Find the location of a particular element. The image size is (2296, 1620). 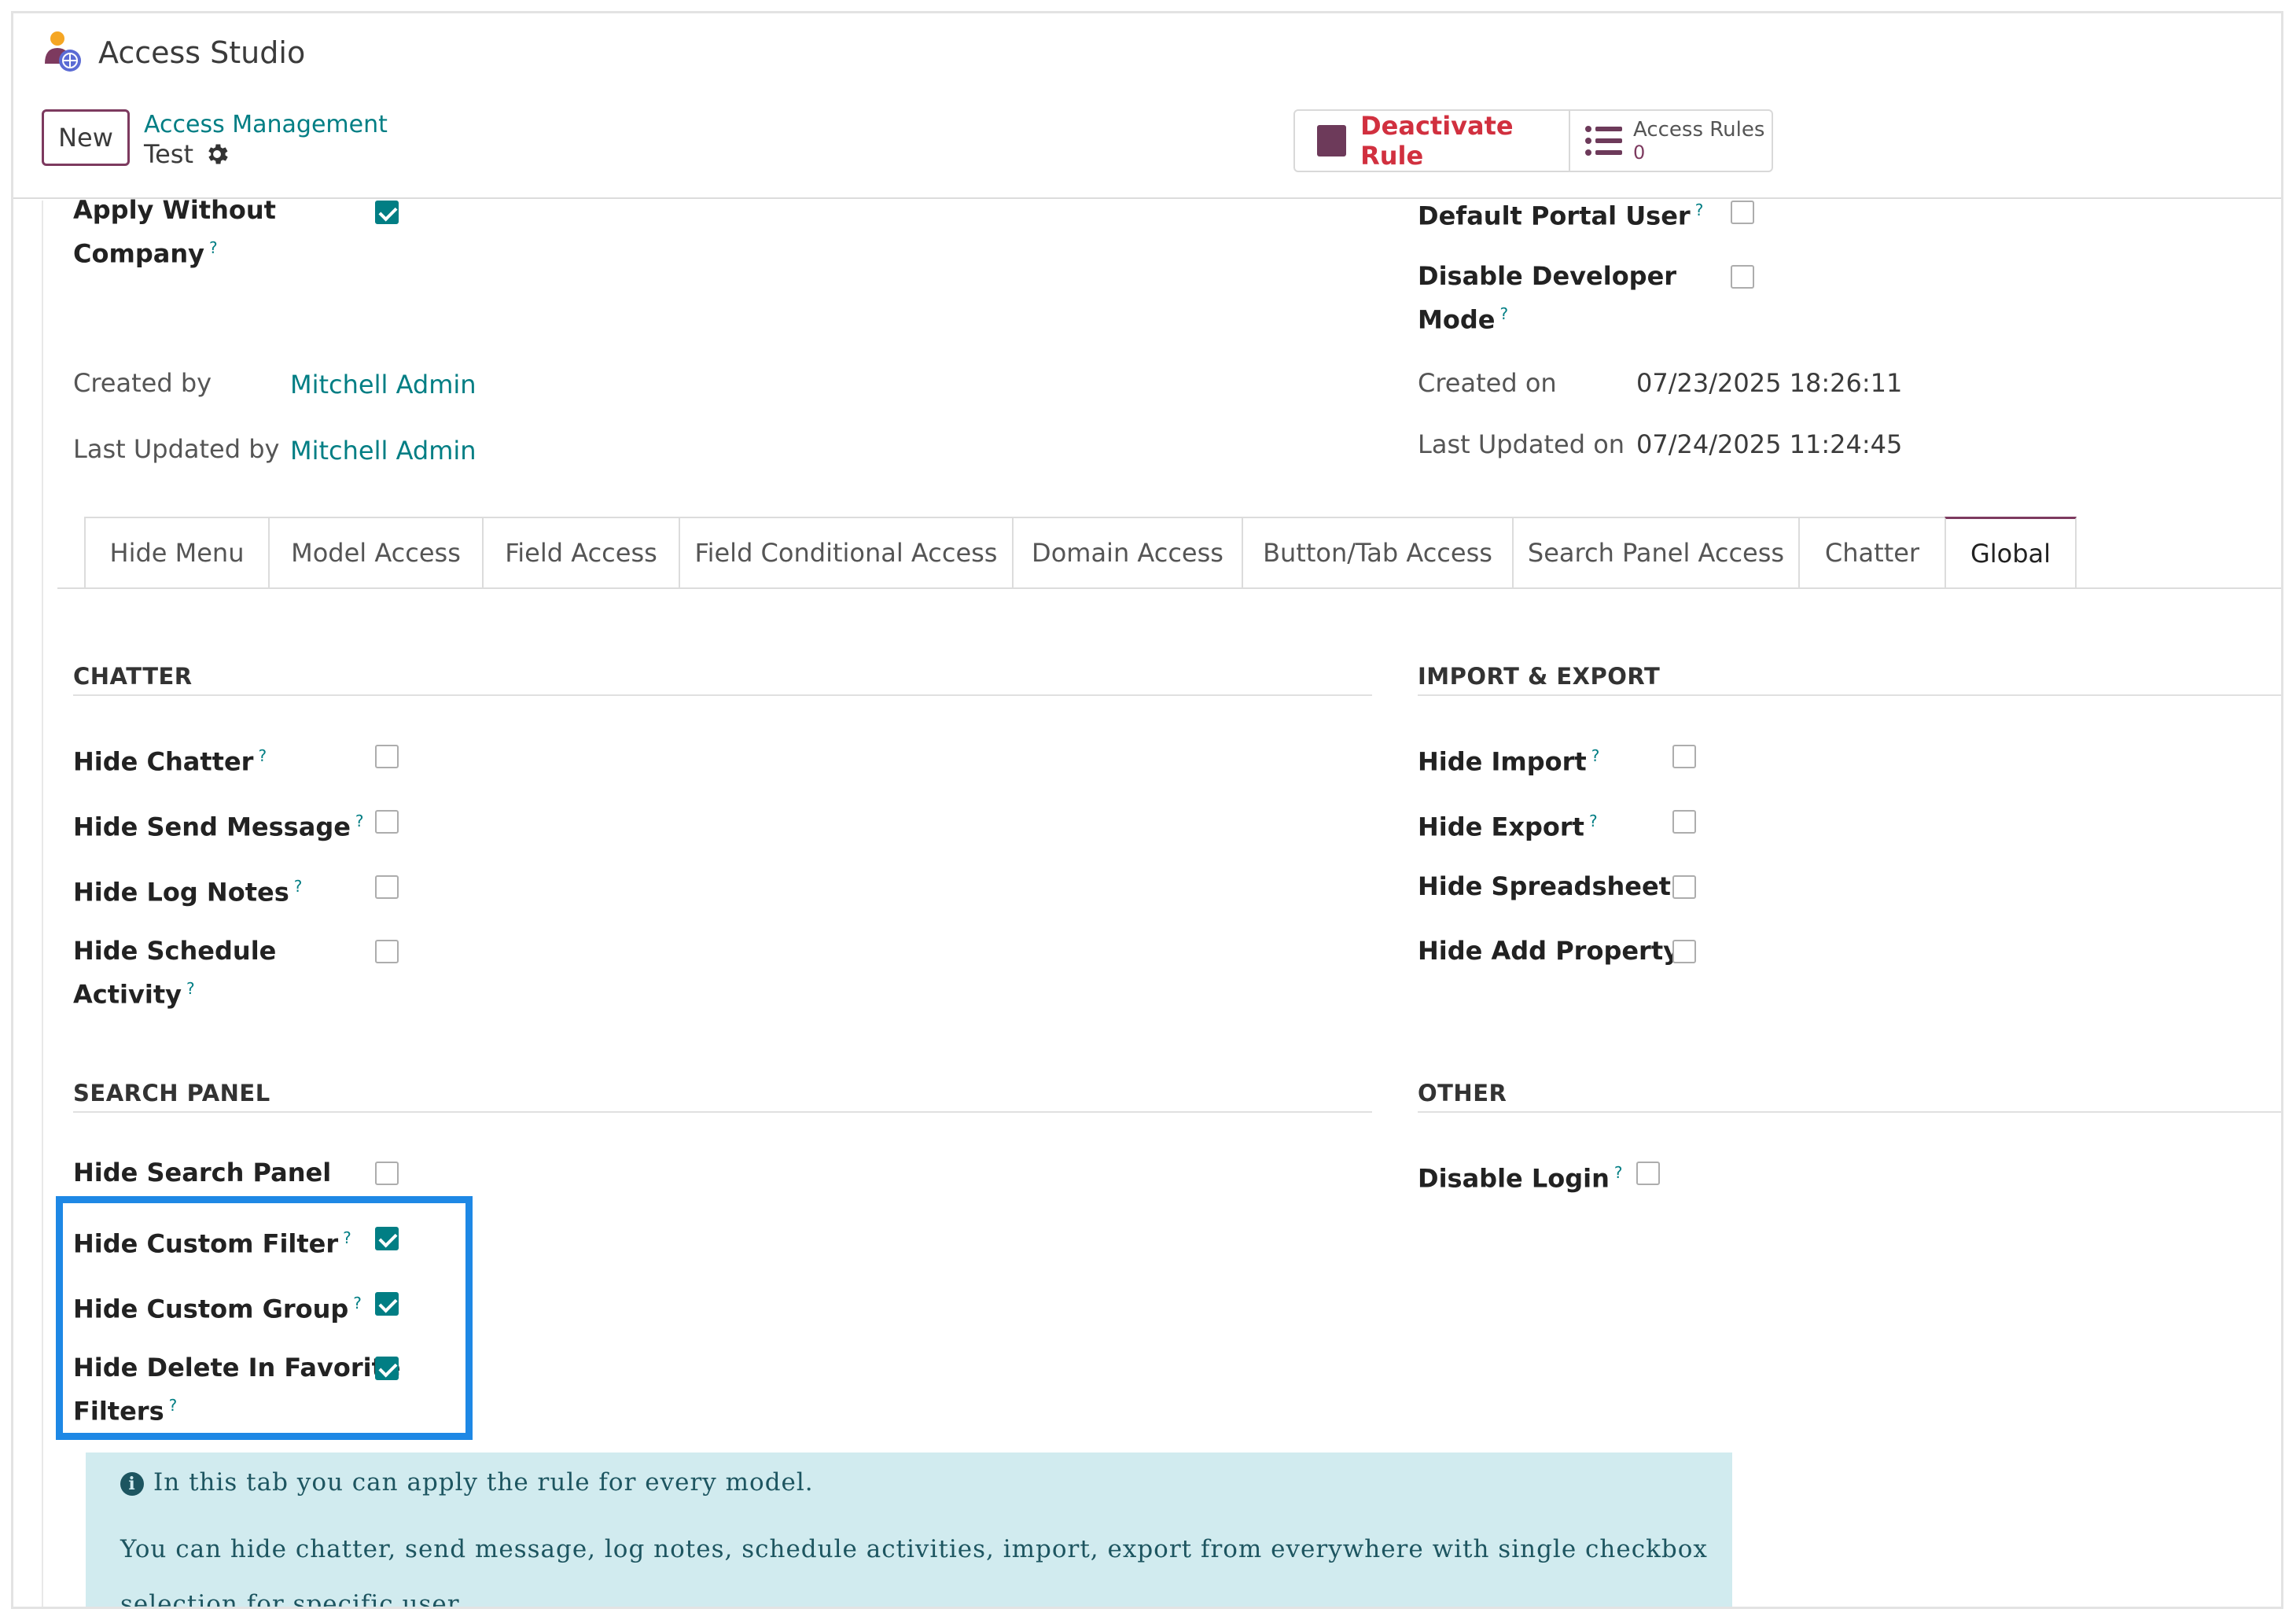

highlight-box is located at coordinates (264, 1318).